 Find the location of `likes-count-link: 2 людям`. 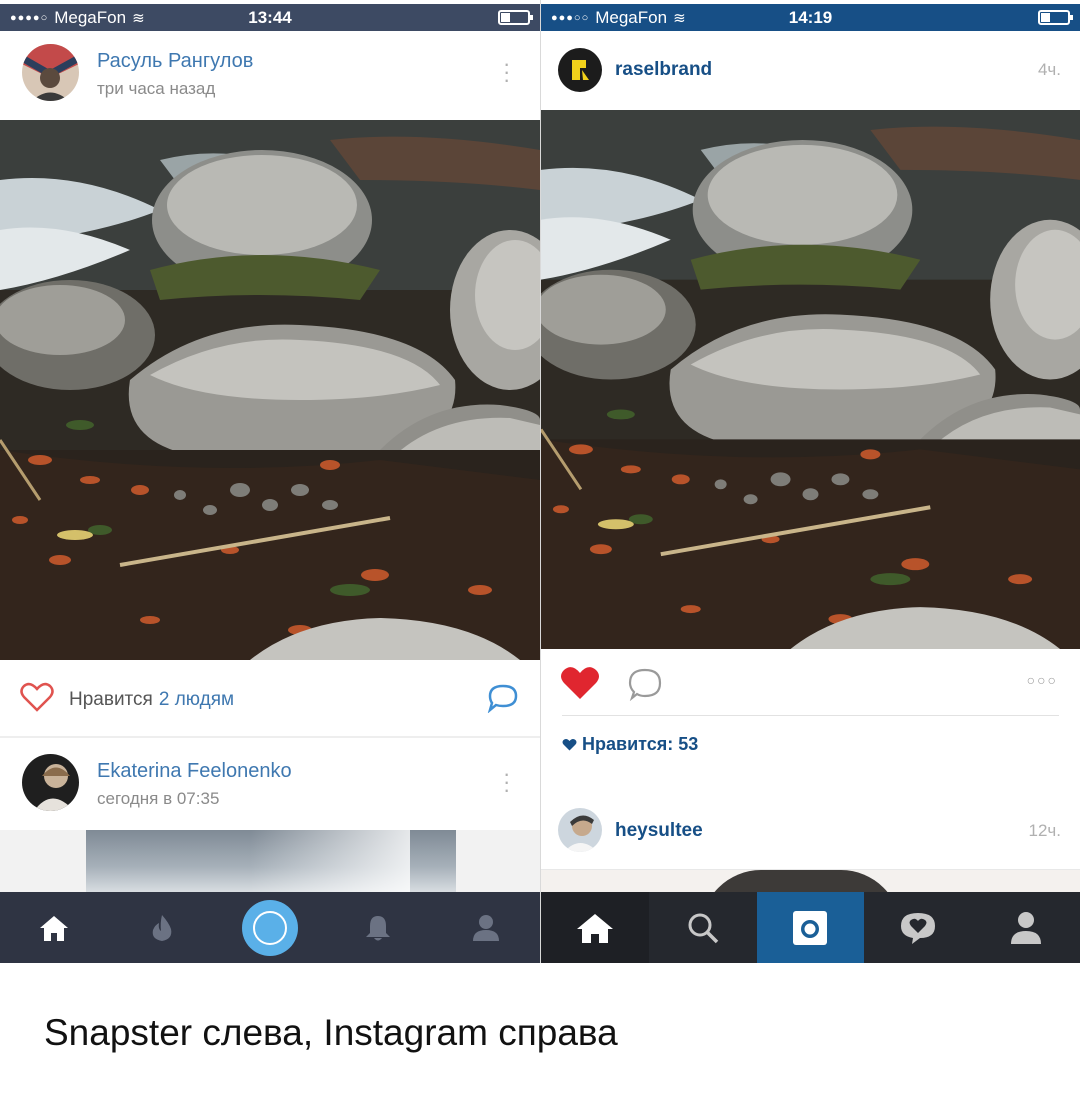

likes-count-link: 2 людям is located at coordinates (196, 700).